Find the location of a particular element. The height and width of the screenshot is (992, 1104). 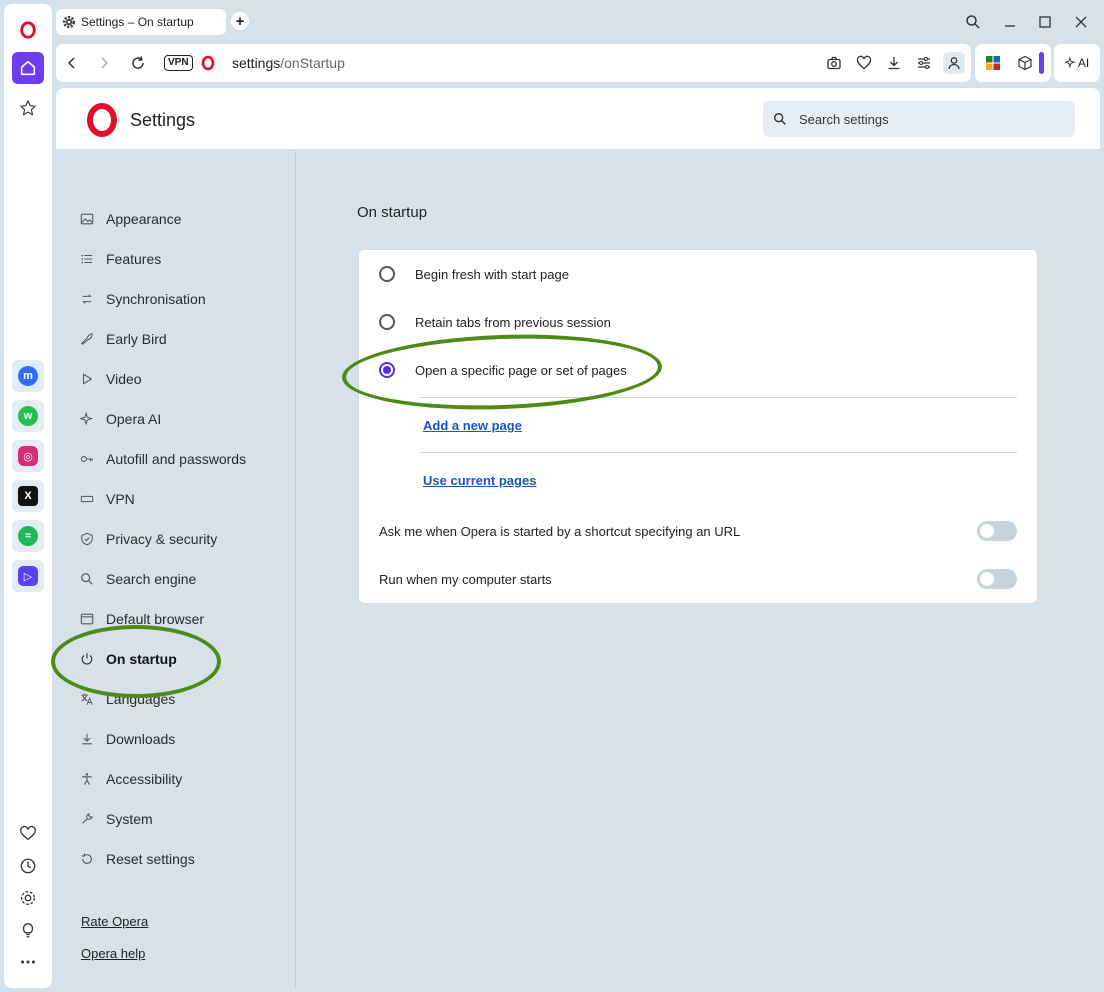

nav-early-bird: Early Bird is located at coordinates (123, 339).